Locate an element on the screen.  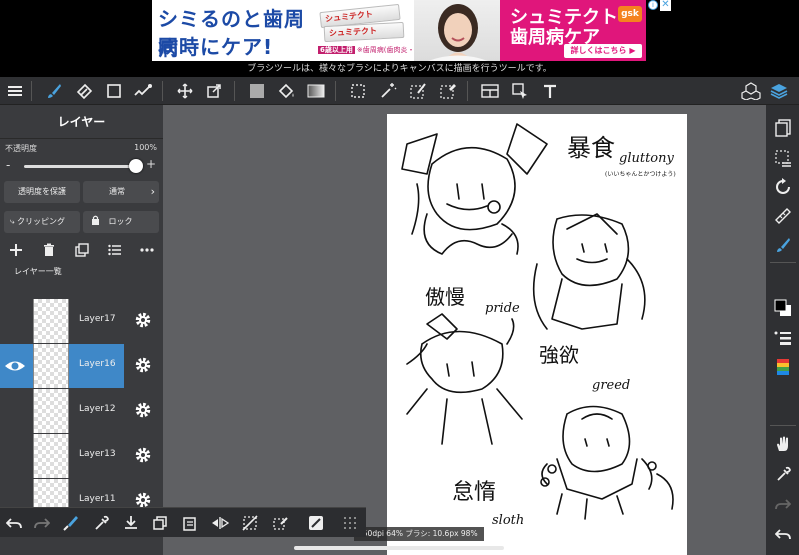
magic-wand-icon is located at coordinates (388, 91).